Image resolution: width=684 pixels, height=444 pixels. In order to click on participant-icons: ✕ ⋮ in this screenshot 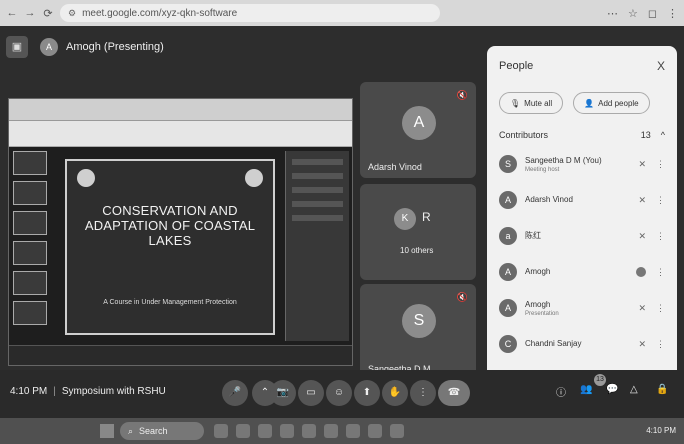, I will do `click(651, 308)`.